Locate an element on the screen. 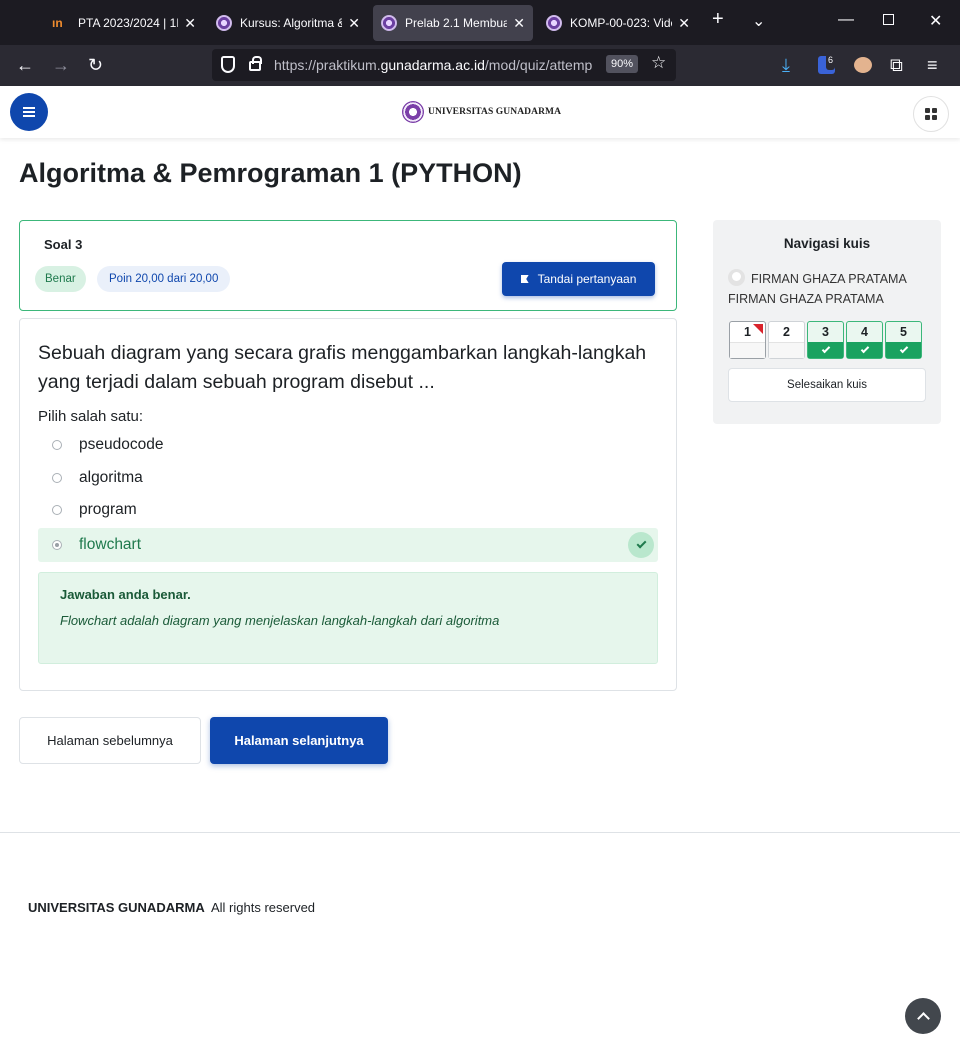  site-logo: UNIVERSITAS GUNADARMA is located at coordinates (481, 112).